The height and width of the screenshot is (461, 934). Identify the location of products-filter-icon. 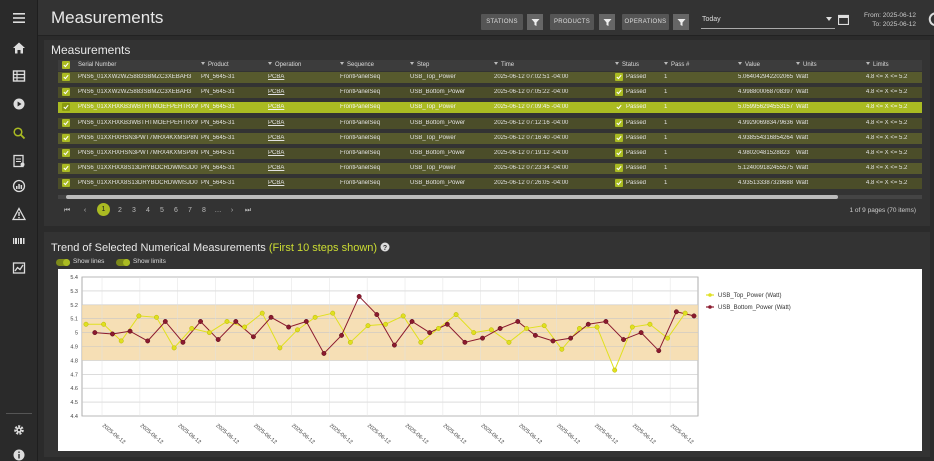
(607, 22).